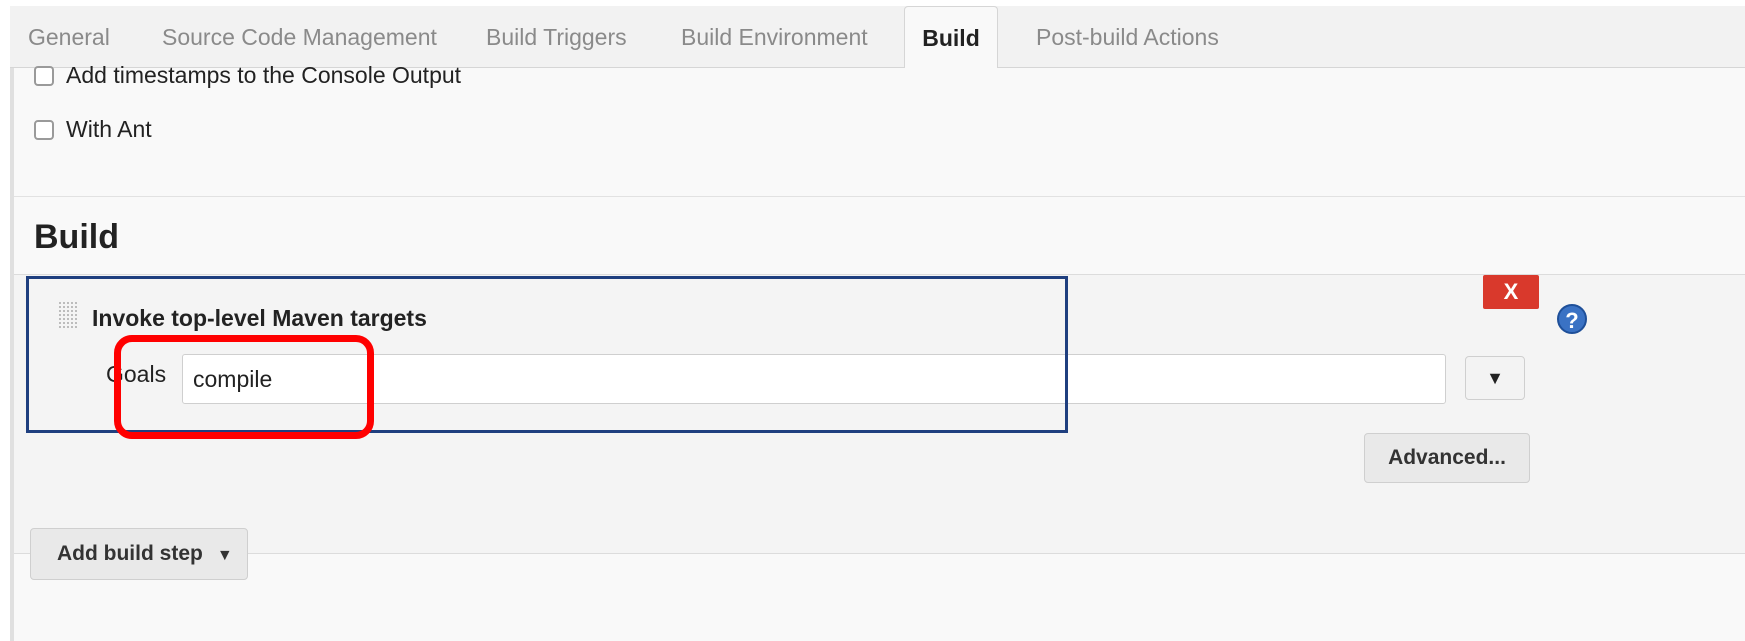  What do you see at coordinates (259, 318) in the screenshot?
I see `build-step-title: Invoke top-level Maven targets` at bounding box center [259, 318].